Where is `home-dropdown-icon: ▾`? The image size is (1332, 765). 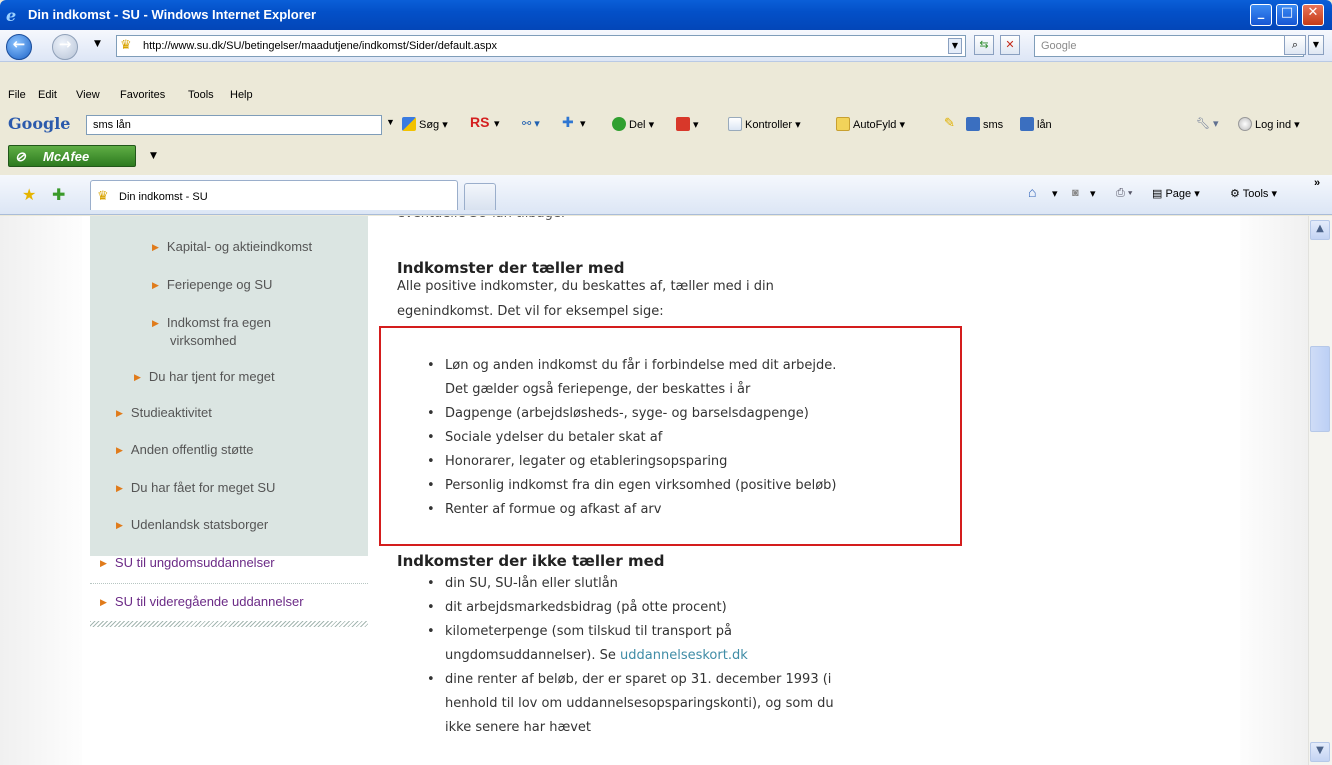
home-dropdown-icon: ▾ is located at coordinates (1055, 193).